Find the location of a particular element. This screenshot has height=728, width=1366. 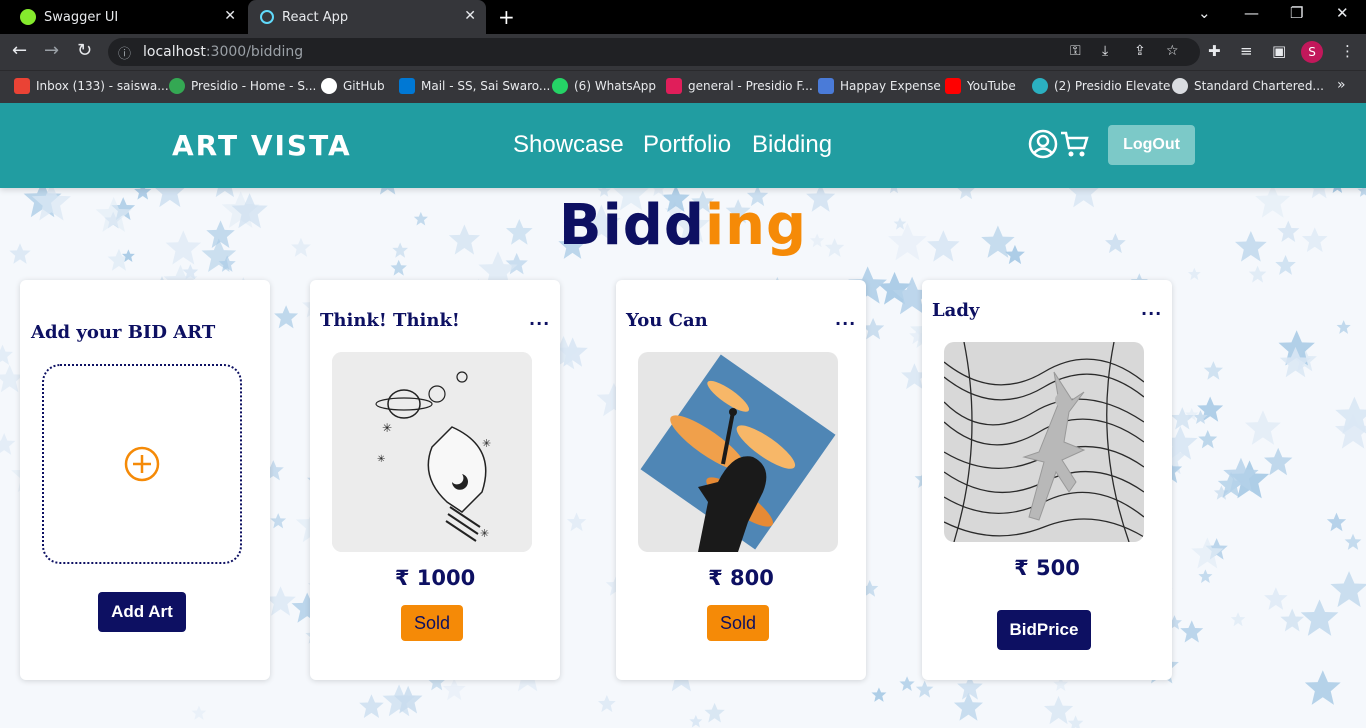

install-icon: ⤓ is located at coordinates (1105, 51).